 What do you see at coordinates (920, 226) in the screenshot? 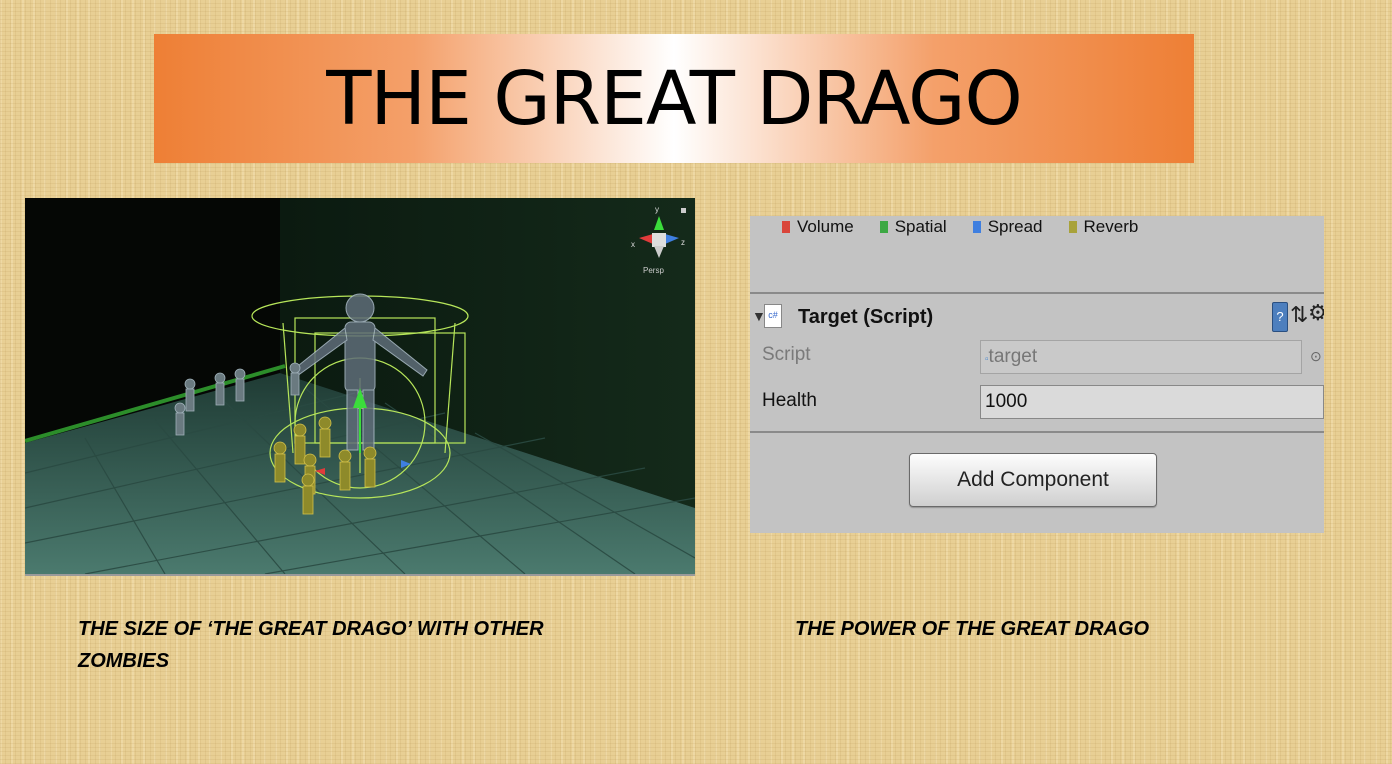
I see `legend-label: Spatial` at bounding box center [920, 226].